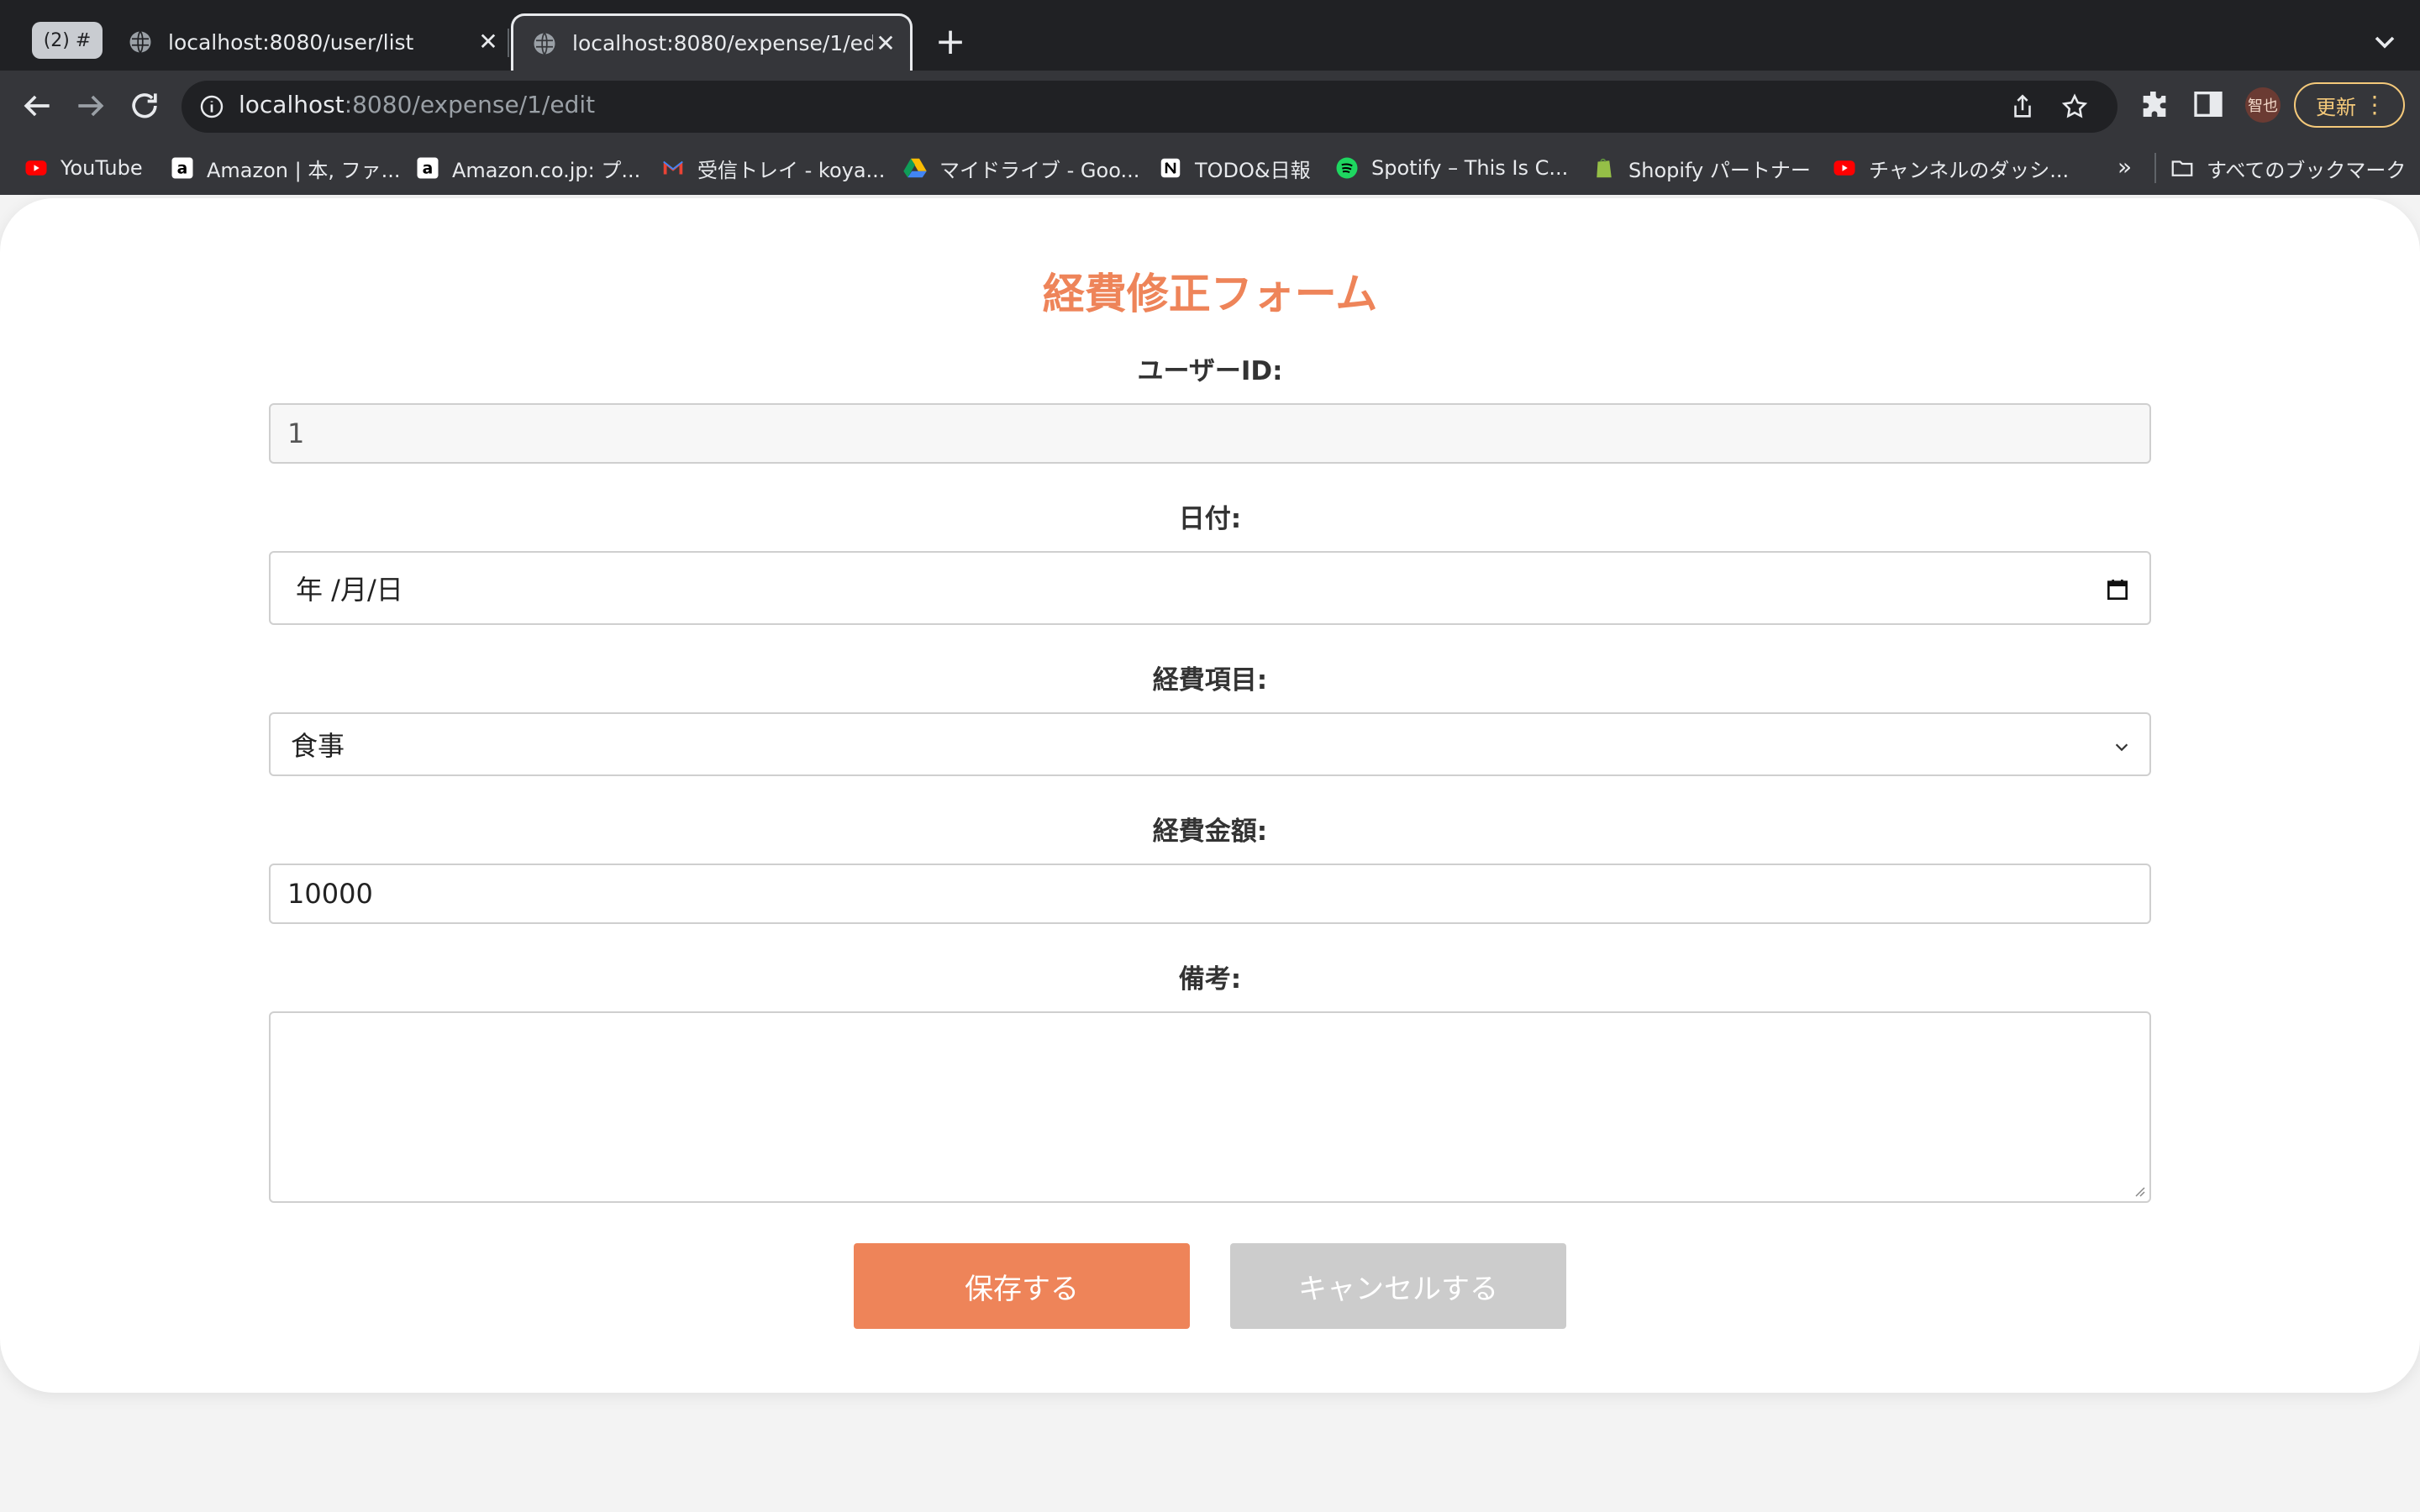 The width and height of the screenshot is (2420, 1512). What do you see at coordinates (292, 104) in the screenshot?
I see `url-host: localhost` at bounding box center [292, 104].